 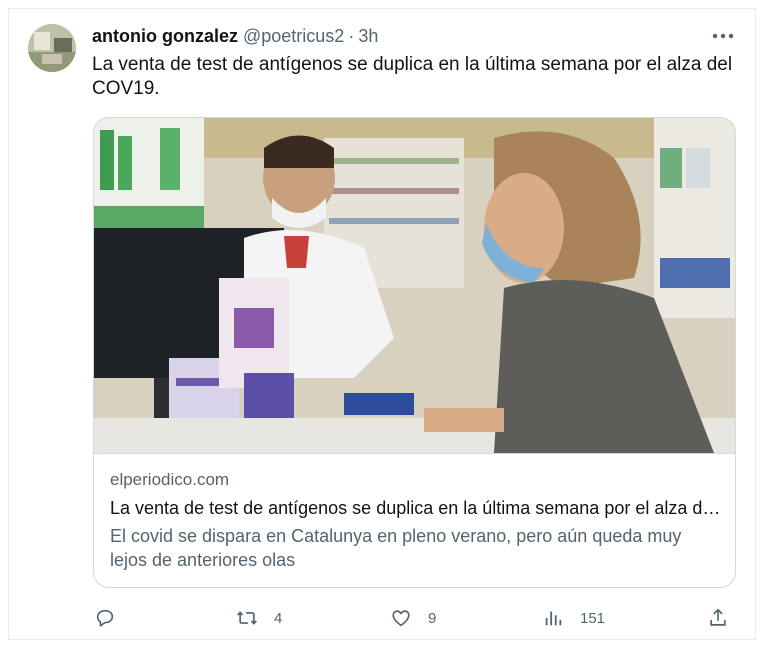 I want to click on like-button: 9, so click(x=413, y=618).